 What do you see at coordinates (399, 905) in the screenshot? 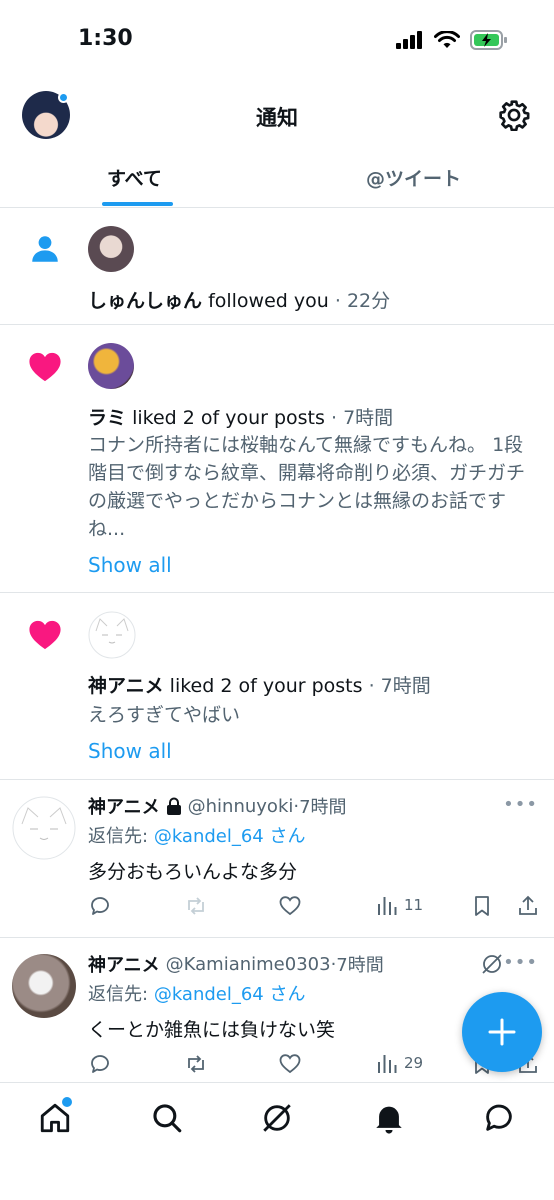
I see `views-button: 11` at bounding box center [399, 905].